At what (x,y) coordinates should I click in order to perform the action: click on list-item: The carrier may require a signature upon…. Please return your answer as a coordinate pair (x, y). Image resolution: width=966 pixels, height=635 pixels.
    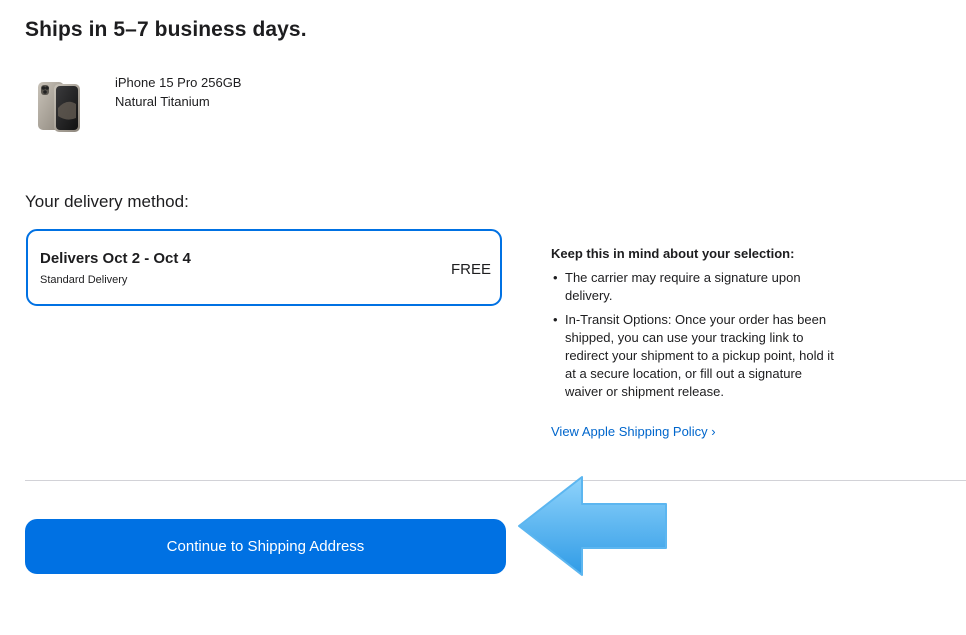
    Looking at the image, I should click on (696, 287).